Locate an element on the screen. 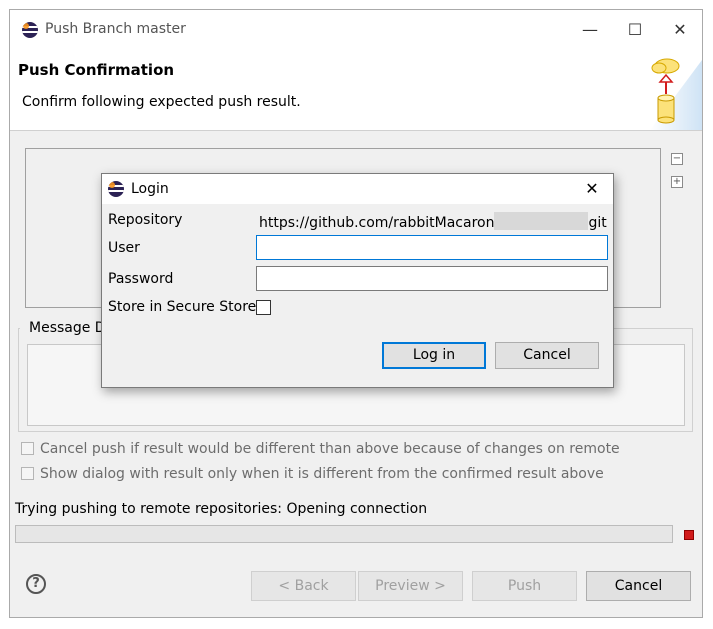 This screenshot has height=629, width=713. login-close-icon: ✕ is located at coordinates (592, 189).